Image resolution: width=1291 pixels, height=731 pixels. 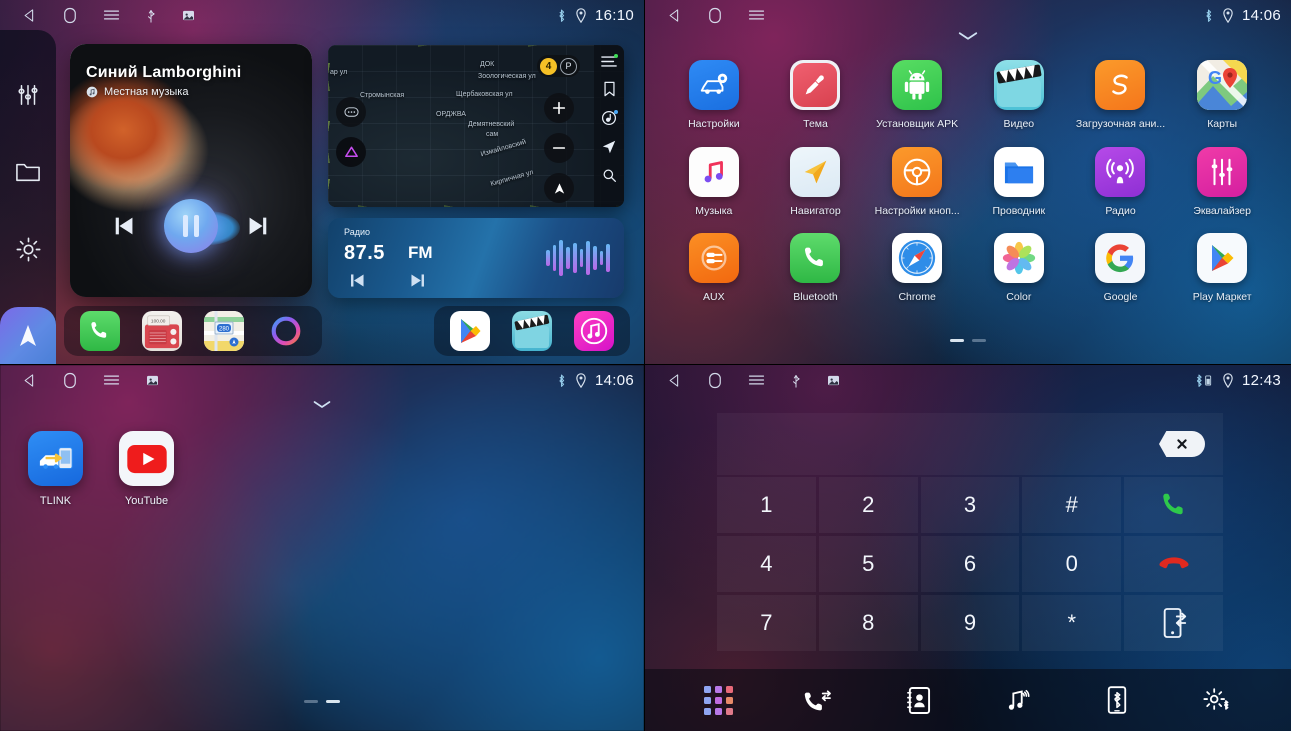 What do you see at coordinates (816, 180) in the screenshot?
I see `app-item-navigator: Навигатор` at bounding box center [816, 180].